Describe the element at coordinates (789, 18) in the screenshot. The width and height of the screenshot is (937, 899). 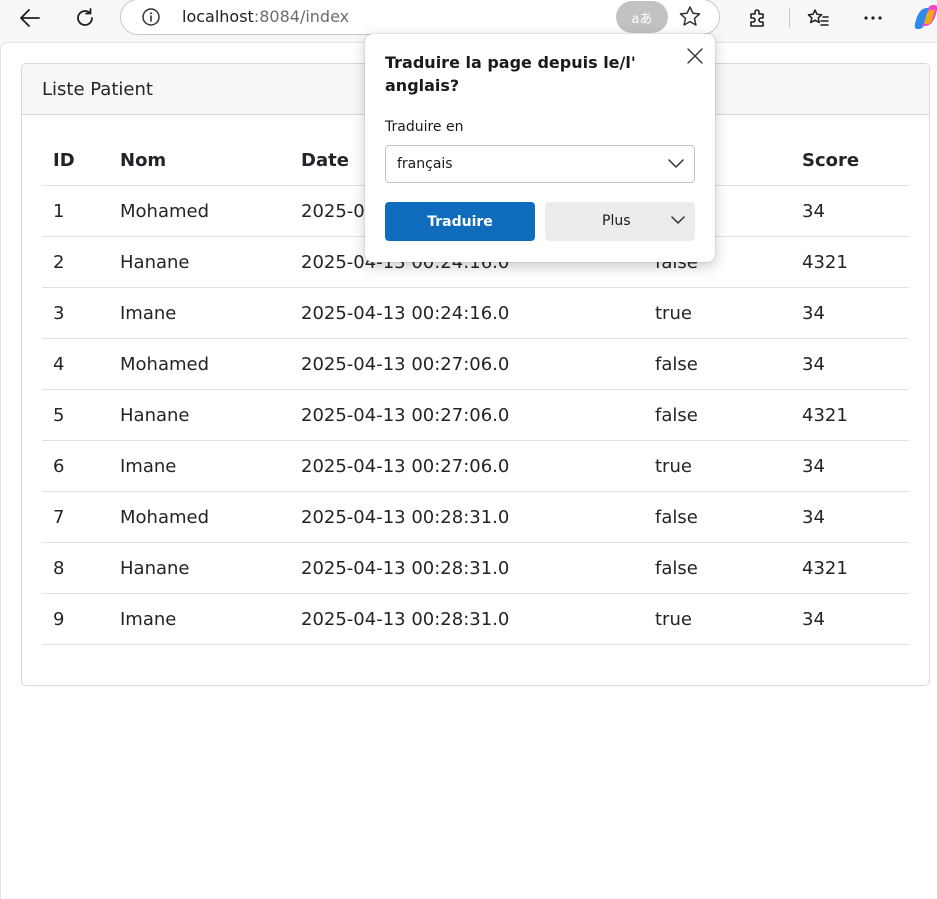
I see `toolbar-separator` at that location.